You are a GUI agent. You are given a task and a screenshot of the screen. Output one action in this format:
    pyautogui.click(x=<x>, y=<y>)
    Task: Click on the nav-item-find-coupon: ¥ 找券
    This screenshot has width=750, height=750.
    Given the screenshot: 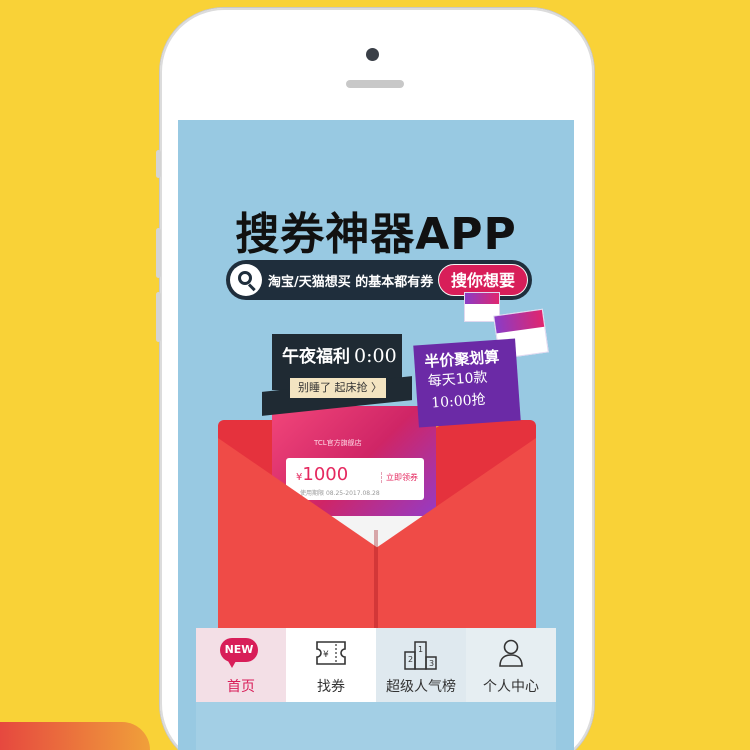 What is the action you would take?
    pyautogui.click(x=331, y=665)
    